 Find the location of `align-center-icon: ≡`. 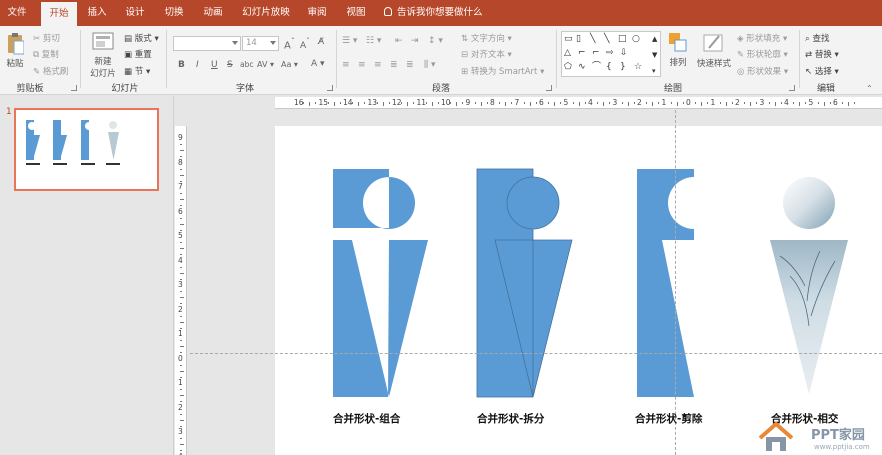

align-center-icon: ≡ is located at coordinates (362, 65).